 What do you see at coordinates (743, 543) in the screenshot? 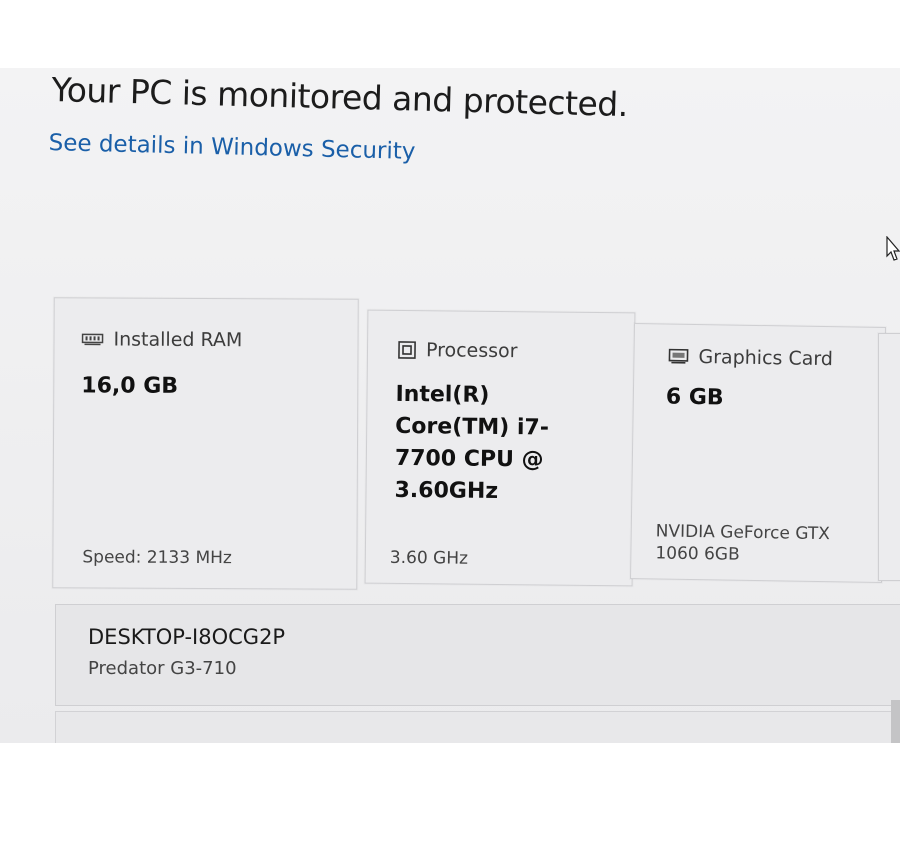
I see `graphics-card-model: NVIDIA GeForce GTX 1060 6GB` at bounding box center [743, 543].